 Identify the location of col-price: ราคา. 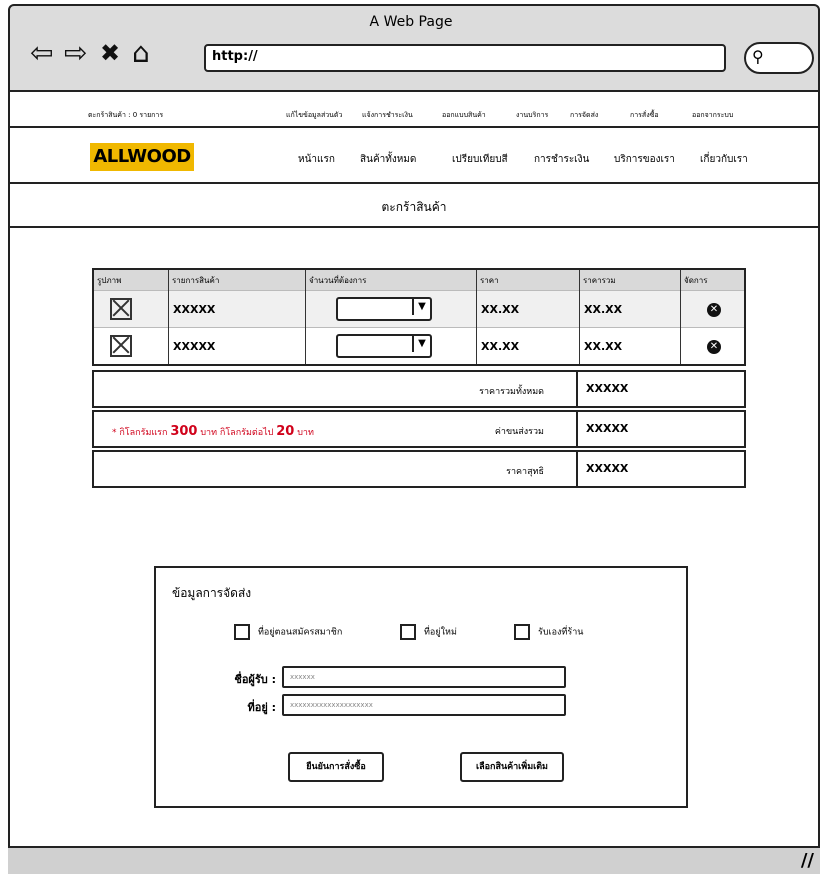
(528, 280).